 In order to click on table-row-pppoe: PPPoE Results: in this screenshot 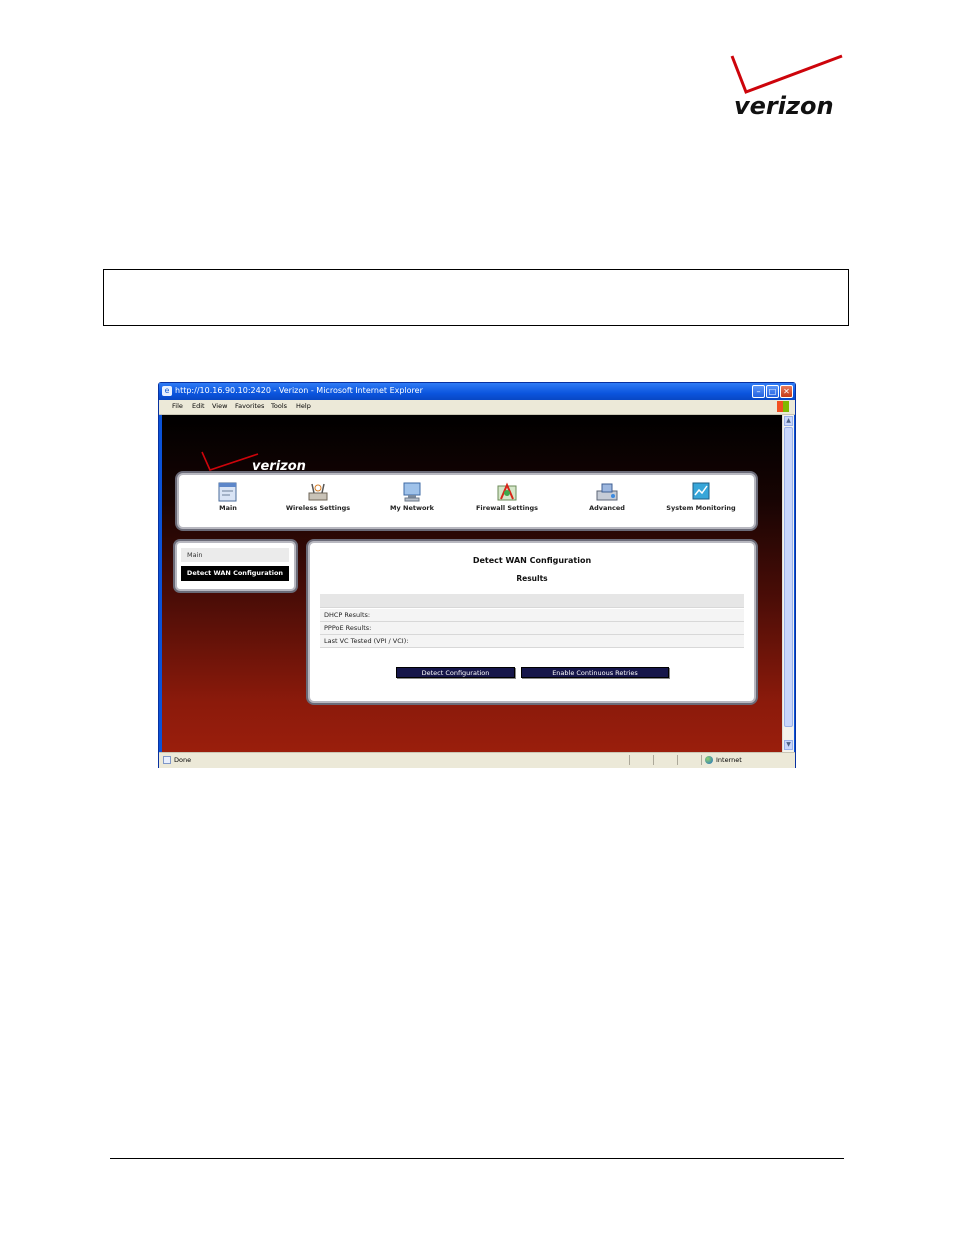, I will do `click(532, 628)`.